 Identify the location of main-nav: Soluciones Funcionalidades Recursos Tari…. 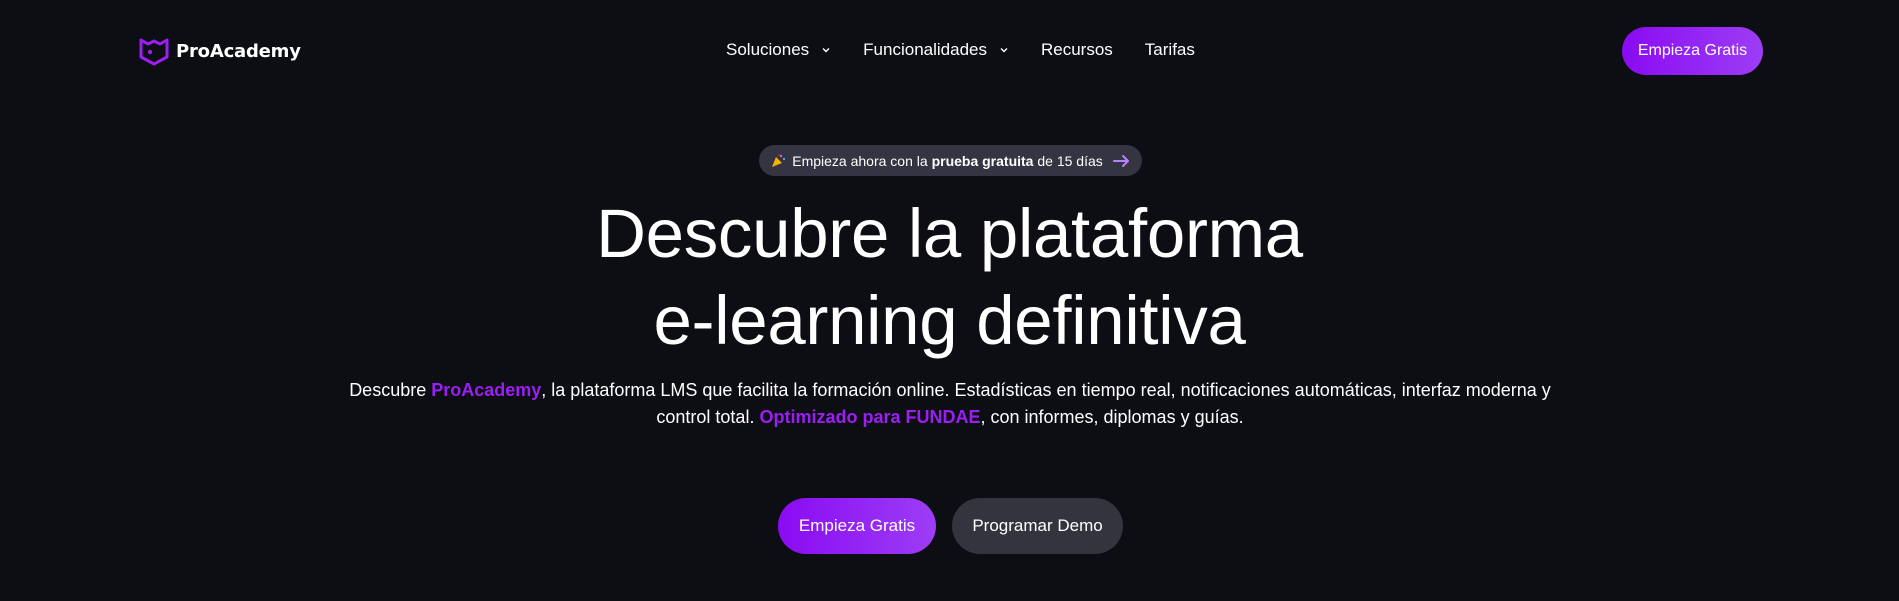
(960, 50).